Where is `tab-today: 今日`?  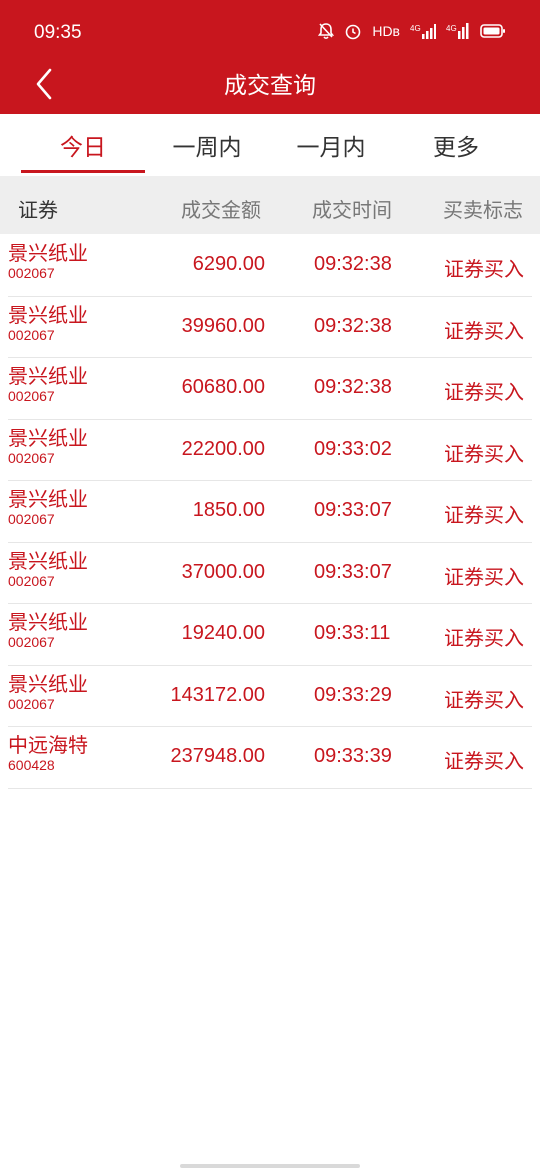
tab-today: 今日 is located at coordinates (83, 145).